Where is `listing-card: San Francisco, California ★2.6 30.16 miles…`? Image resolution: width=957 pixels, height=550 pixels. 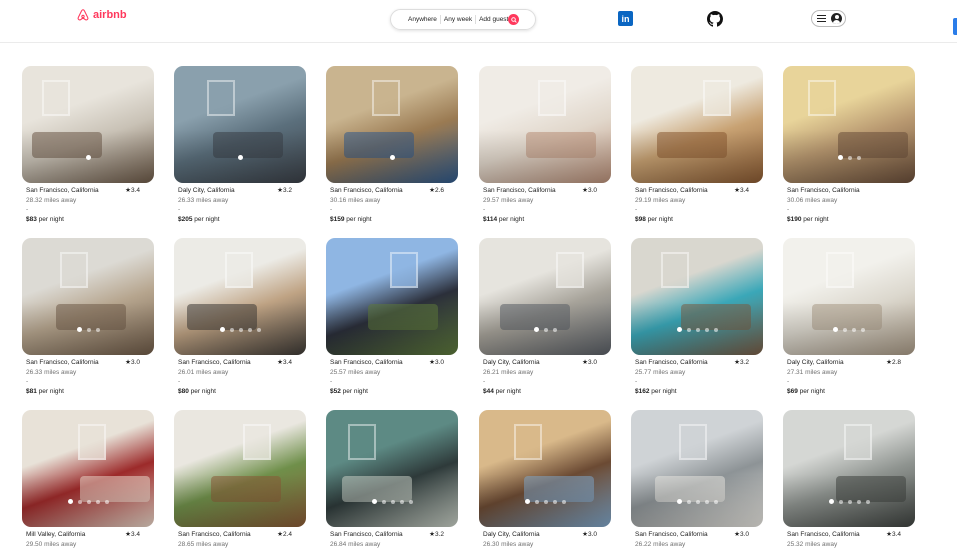
listing-card: San Francisco, California ★2.6 30.16 miles… is located at coordinates (392, 148).